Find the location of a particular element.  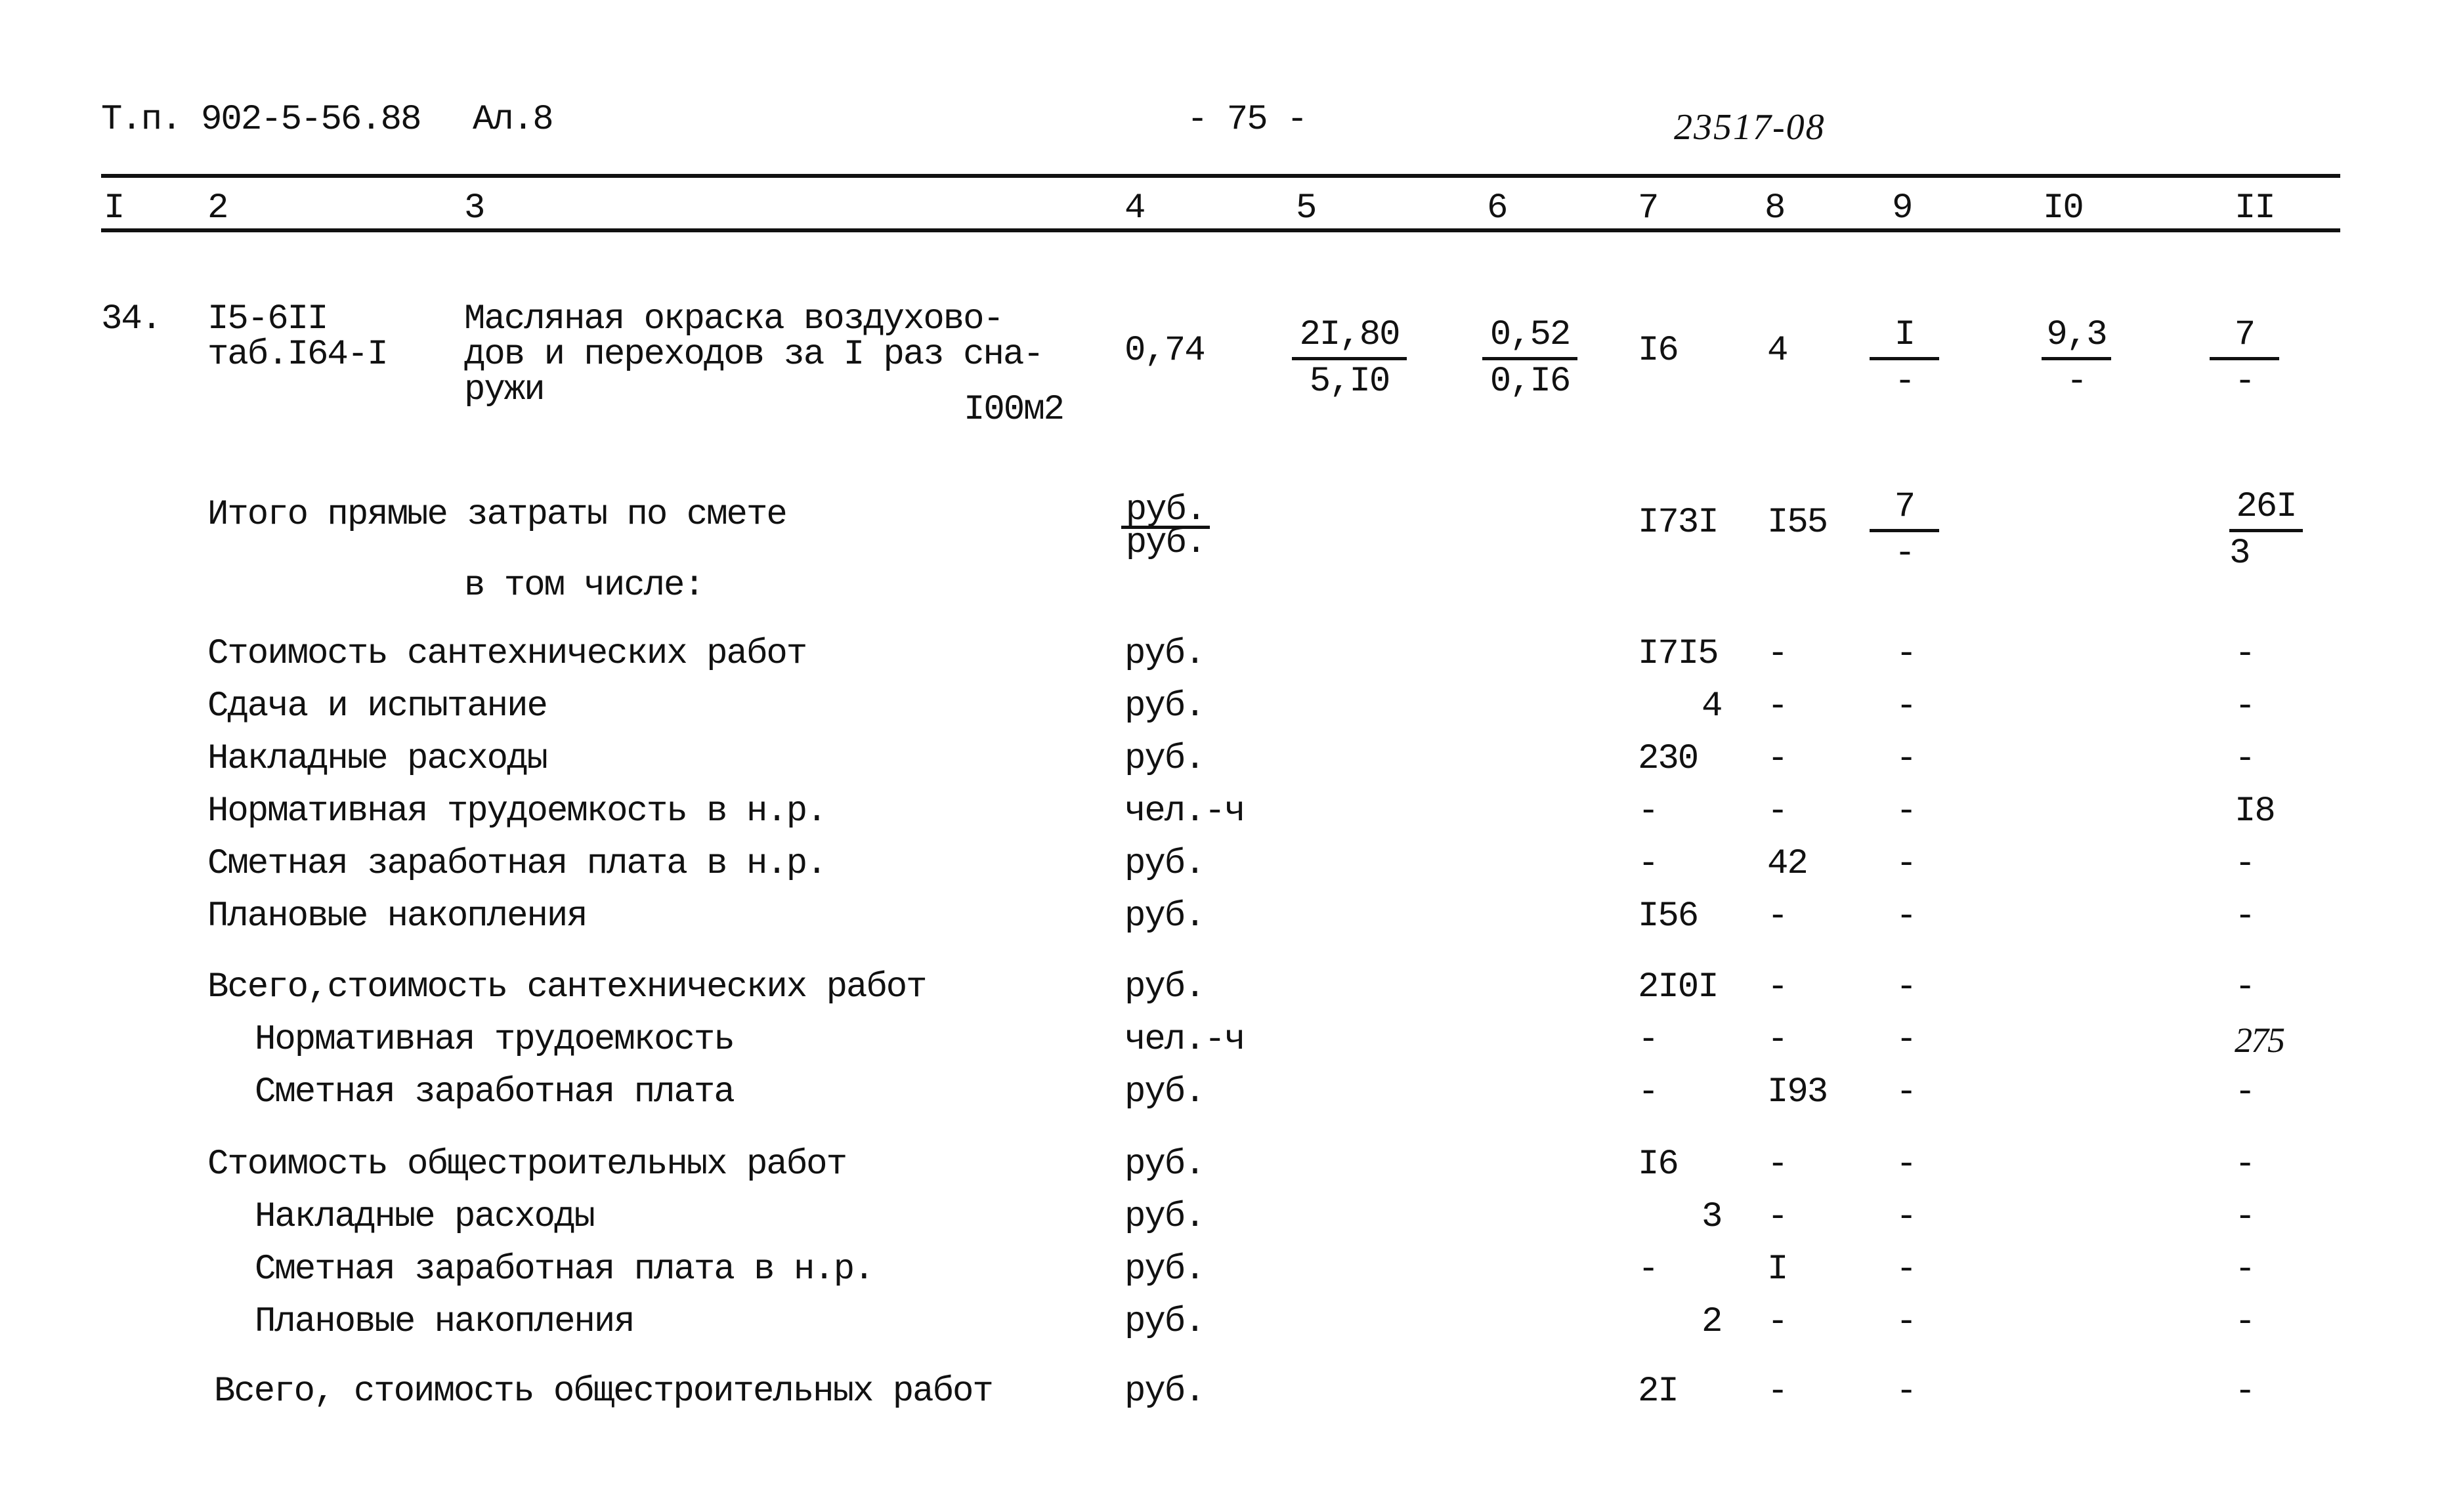

item-table-ref: таб.I64-I is located at coordinates (298, 355).